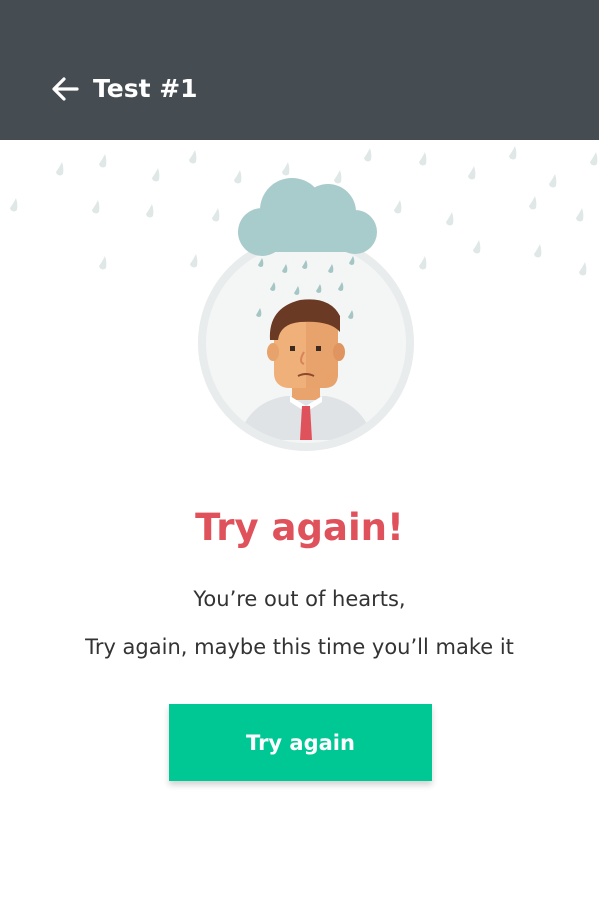  I want to click on arrow-left-icon, so click(65, 89).